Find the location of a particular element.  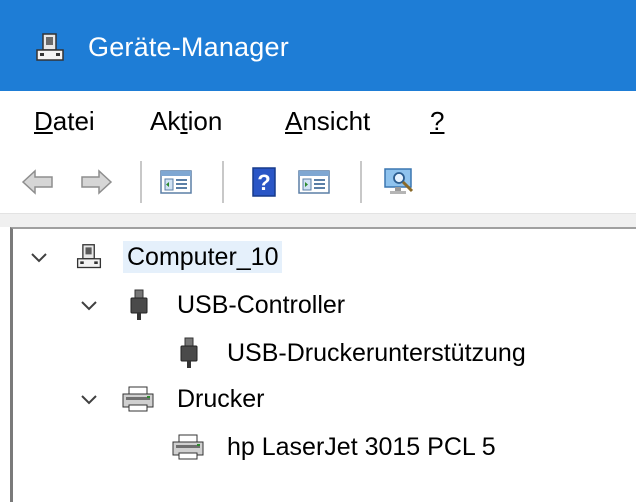

toolbar: ? is located at coordinates (318, 183).